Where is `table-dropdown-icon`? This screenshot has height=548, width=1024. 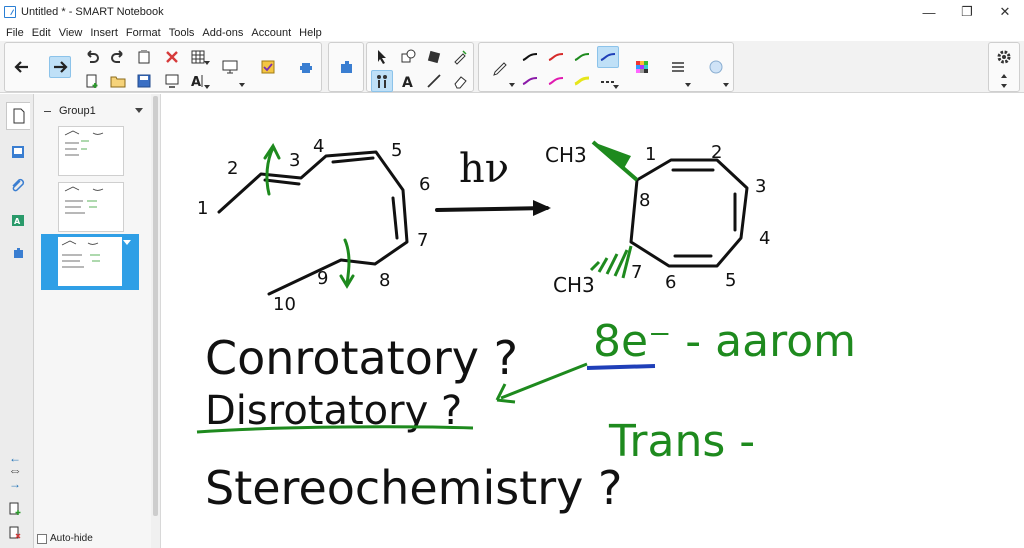
table-dropdown-icon is located at coordinates (207, 63).